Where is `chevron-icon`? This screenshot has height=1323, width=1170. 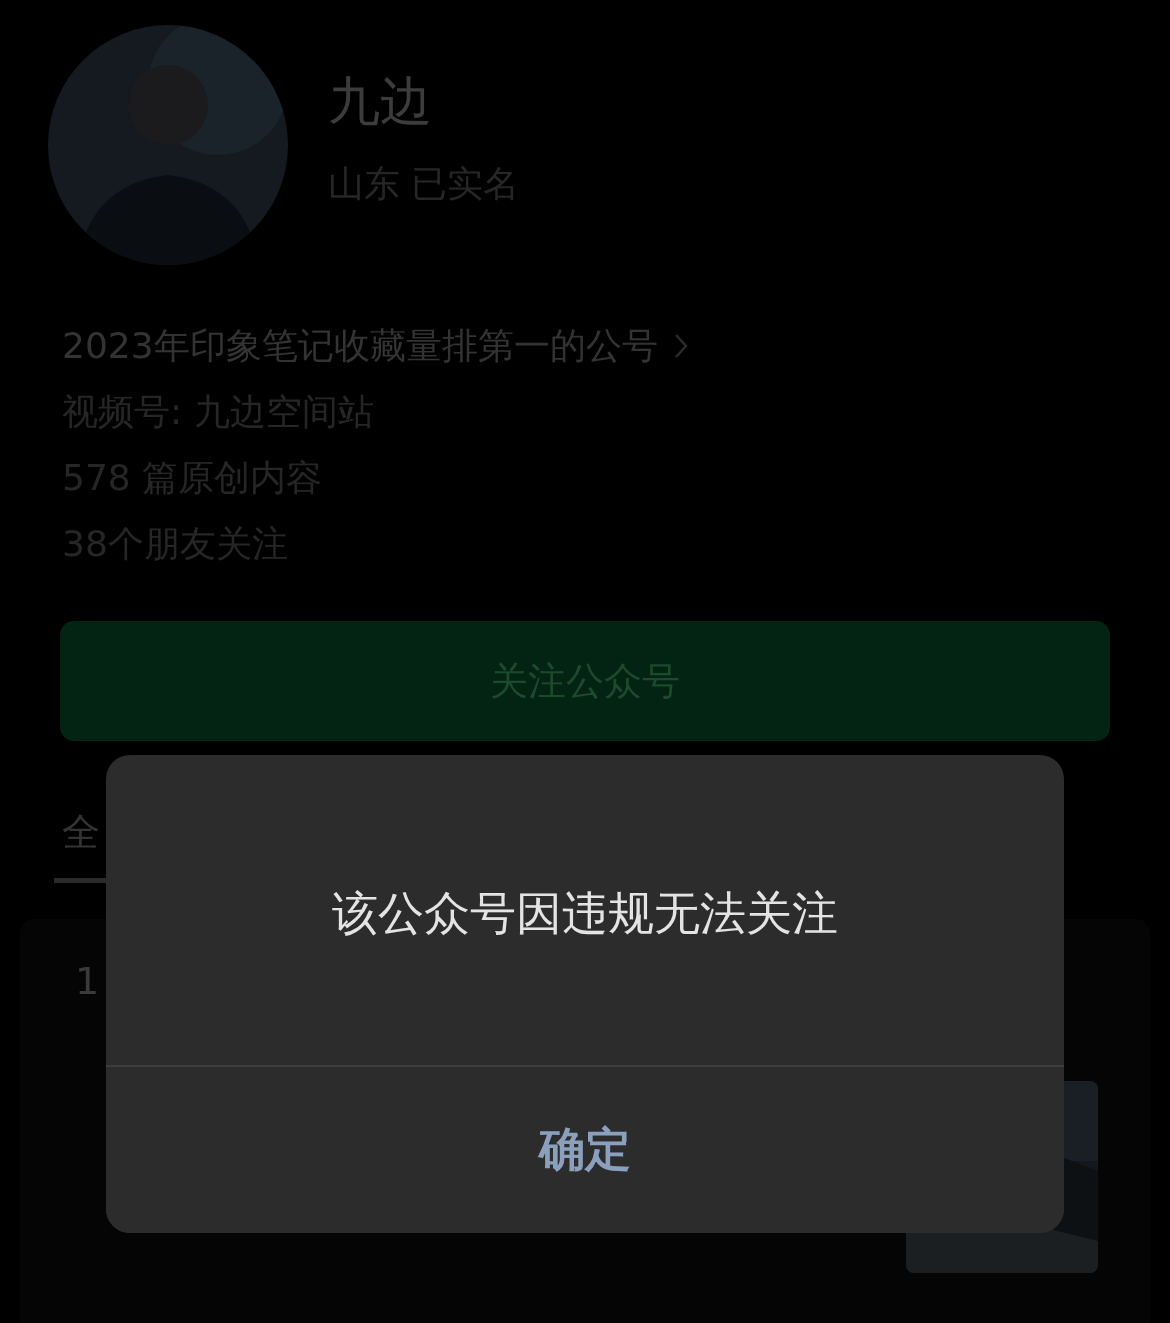 chevron-icon is located at coordinates (680, 346).